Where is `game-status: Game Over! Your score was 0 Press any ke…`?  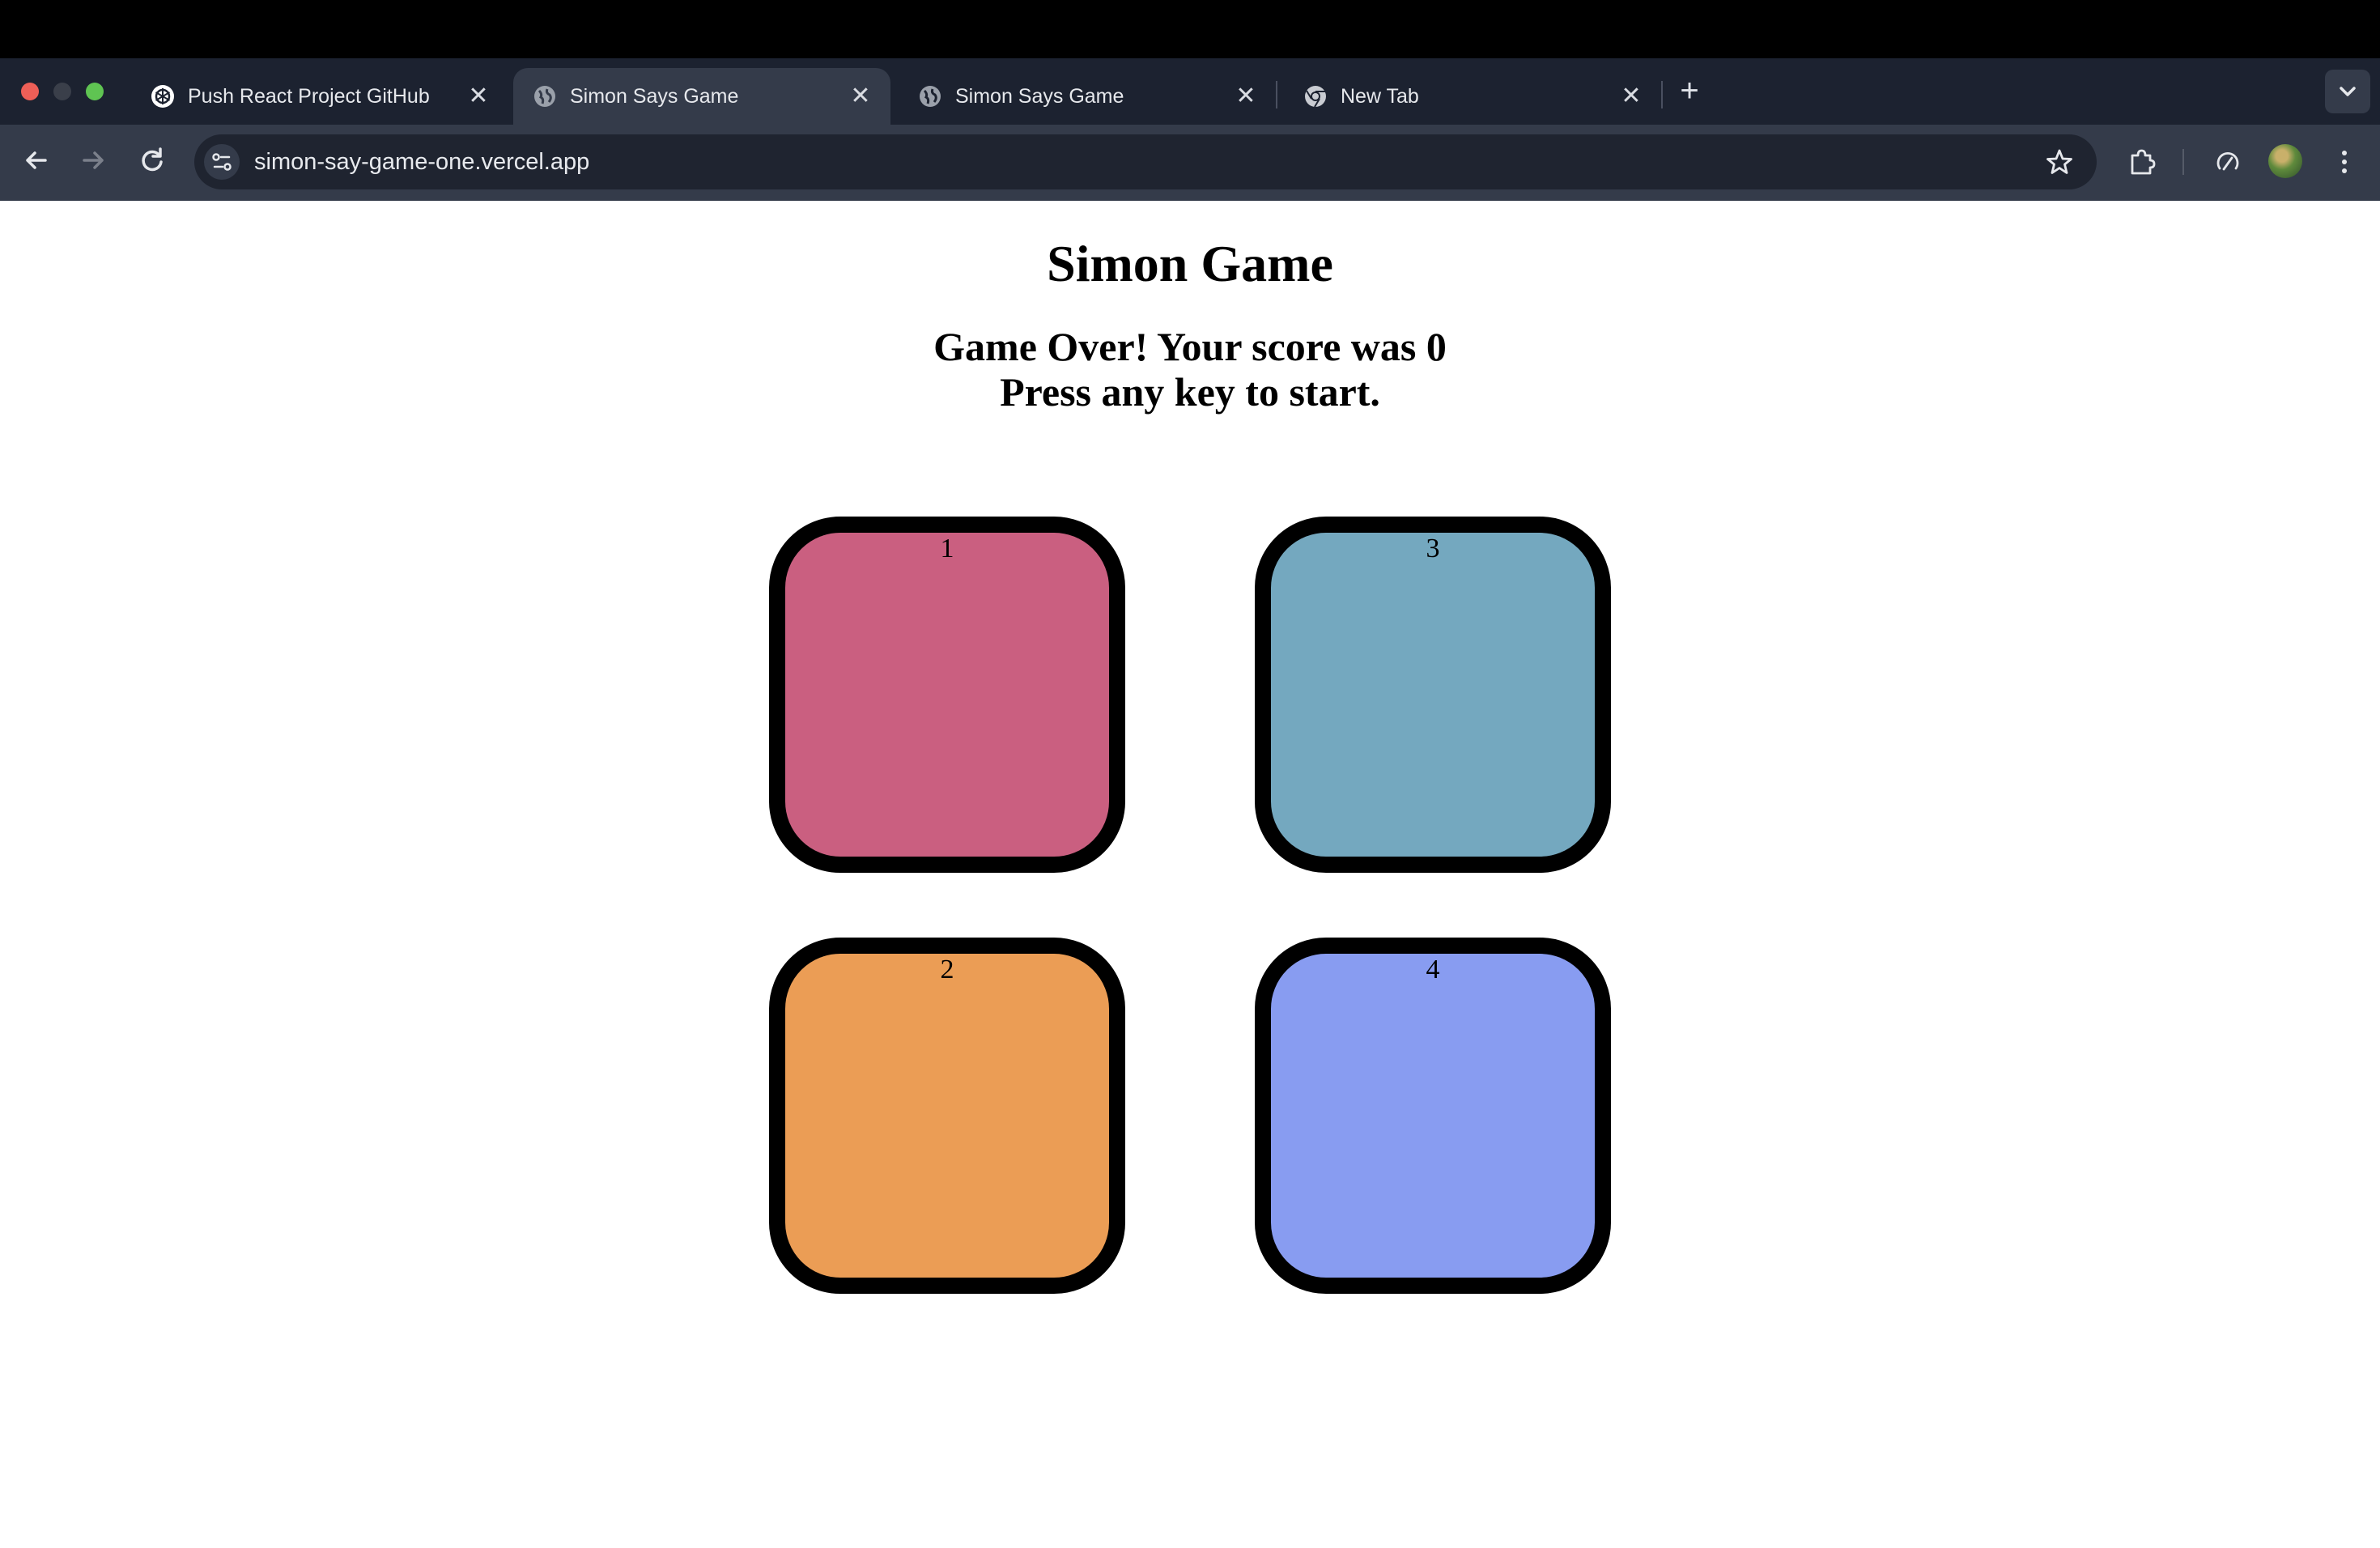
game-status: Game Over! Your score was 0 Press any ke… is located at coordinates (1190, 370).